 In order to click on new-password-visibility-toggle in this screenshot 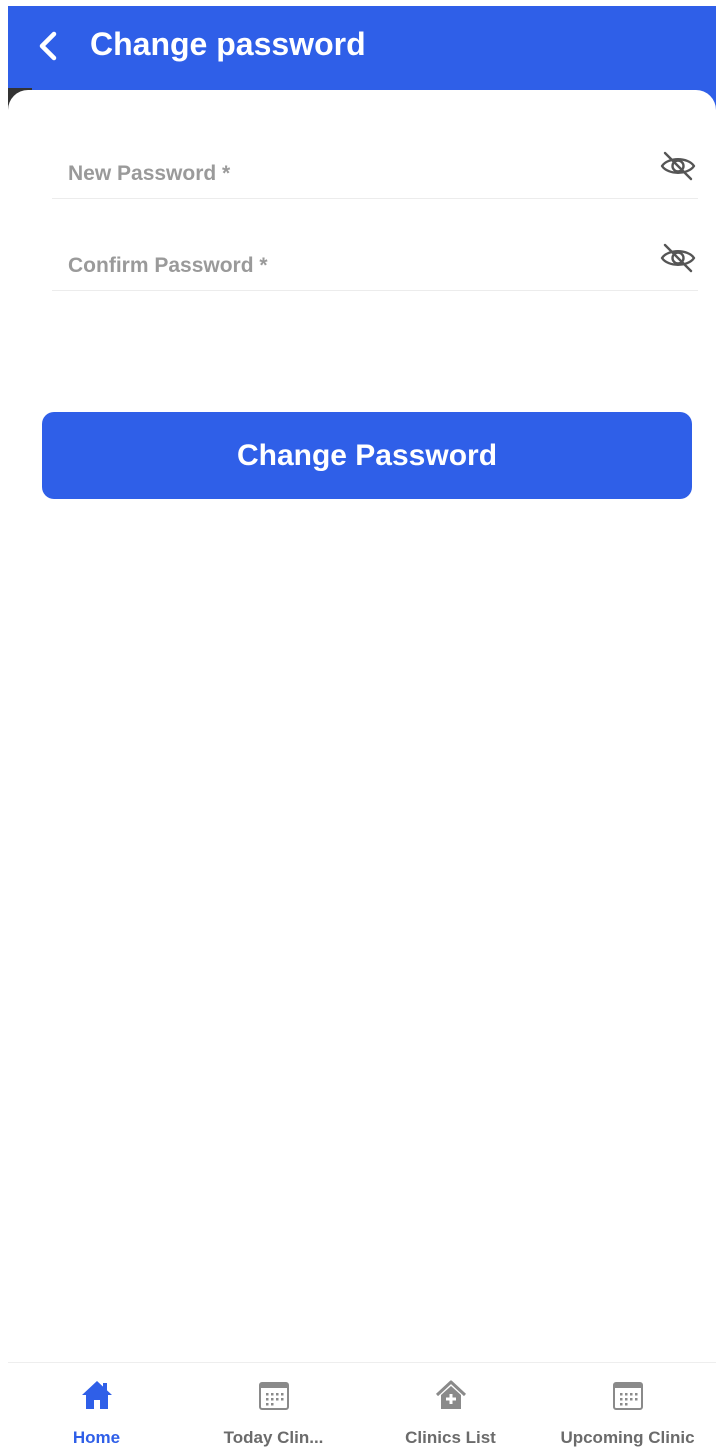, I will do `click(678, 166)`.